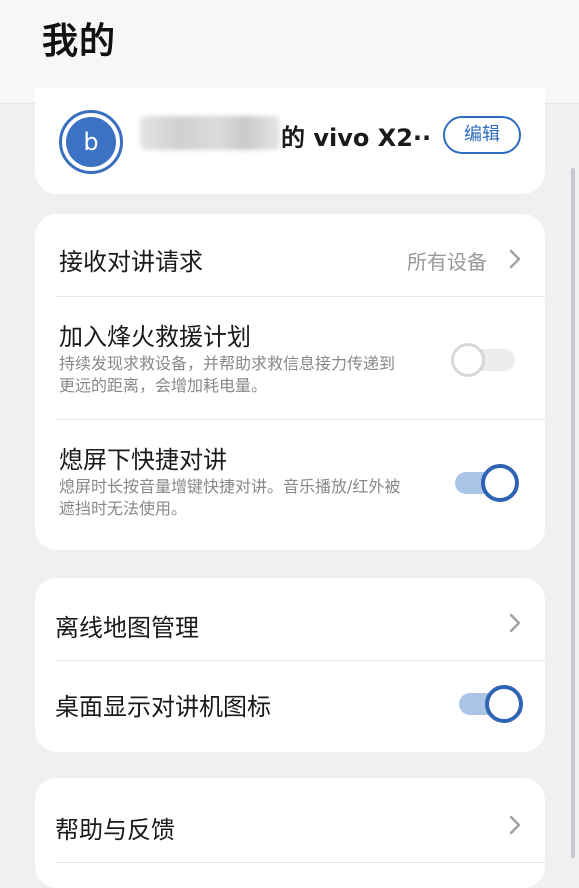 The height and width of the screenshot is (888, 579). What do you see at coordinates (230, 497) in the screenshot?
I see `screen-off-talk-description: 熄屏时长按音量增键快捷对讲。音乐播放/红外被遮挡时无法使用。` at bounding box center [230, 497].